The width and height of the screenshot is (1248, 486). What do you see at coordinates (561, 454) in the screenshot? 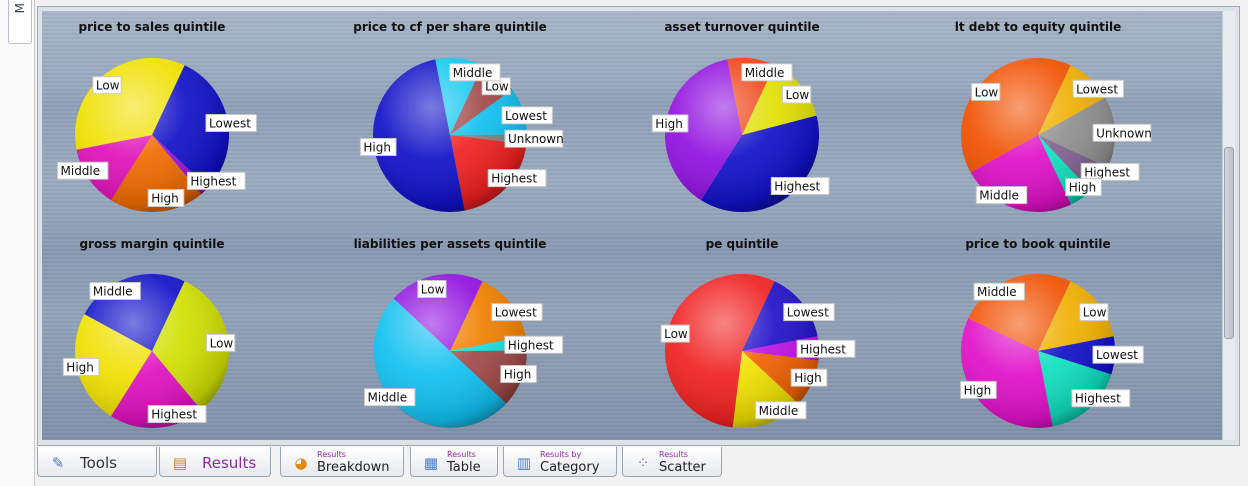
I see `tab-category-small-label: Results by` at bounding box center [561, 454].